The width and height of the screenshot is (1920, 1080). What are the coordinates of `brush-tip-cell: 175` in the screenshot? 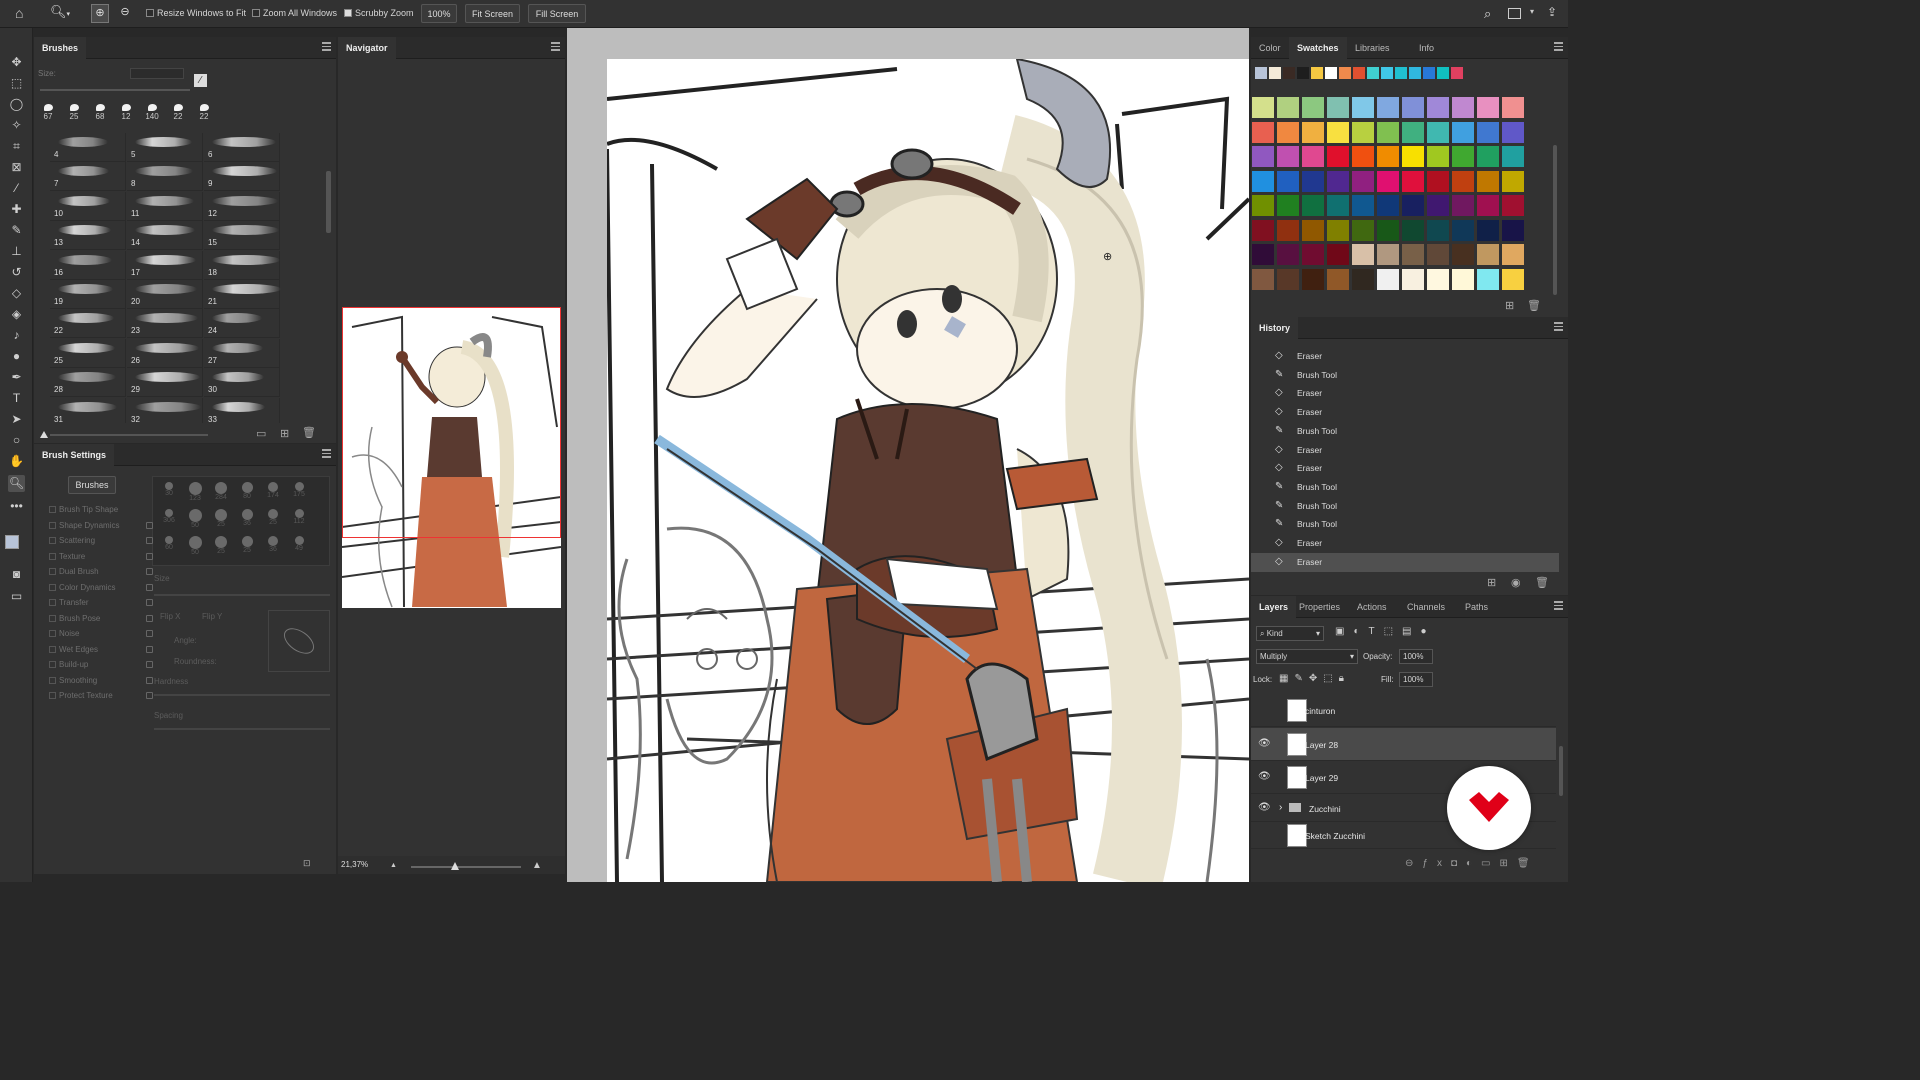 It's located at (299, 493).